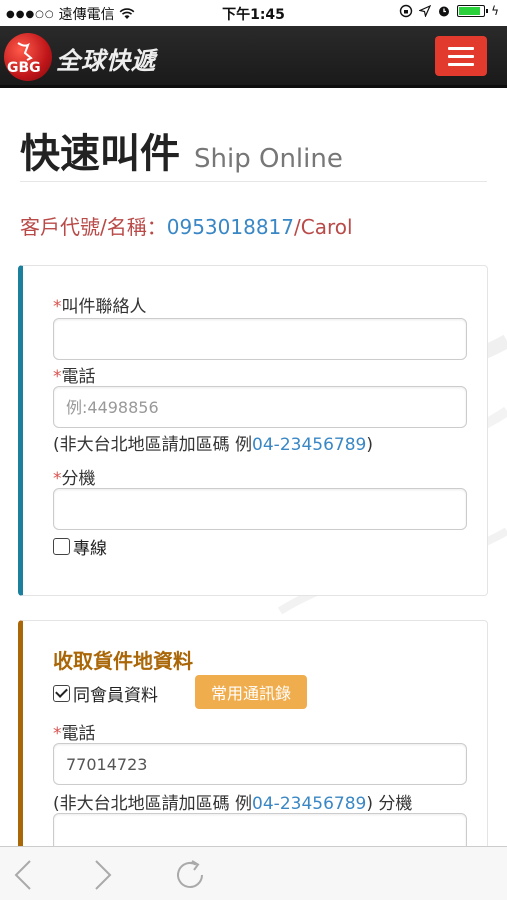 The image size is (507, 900). I want to click on pickup-hint-suffix: ) 分機, so click(389, 804).